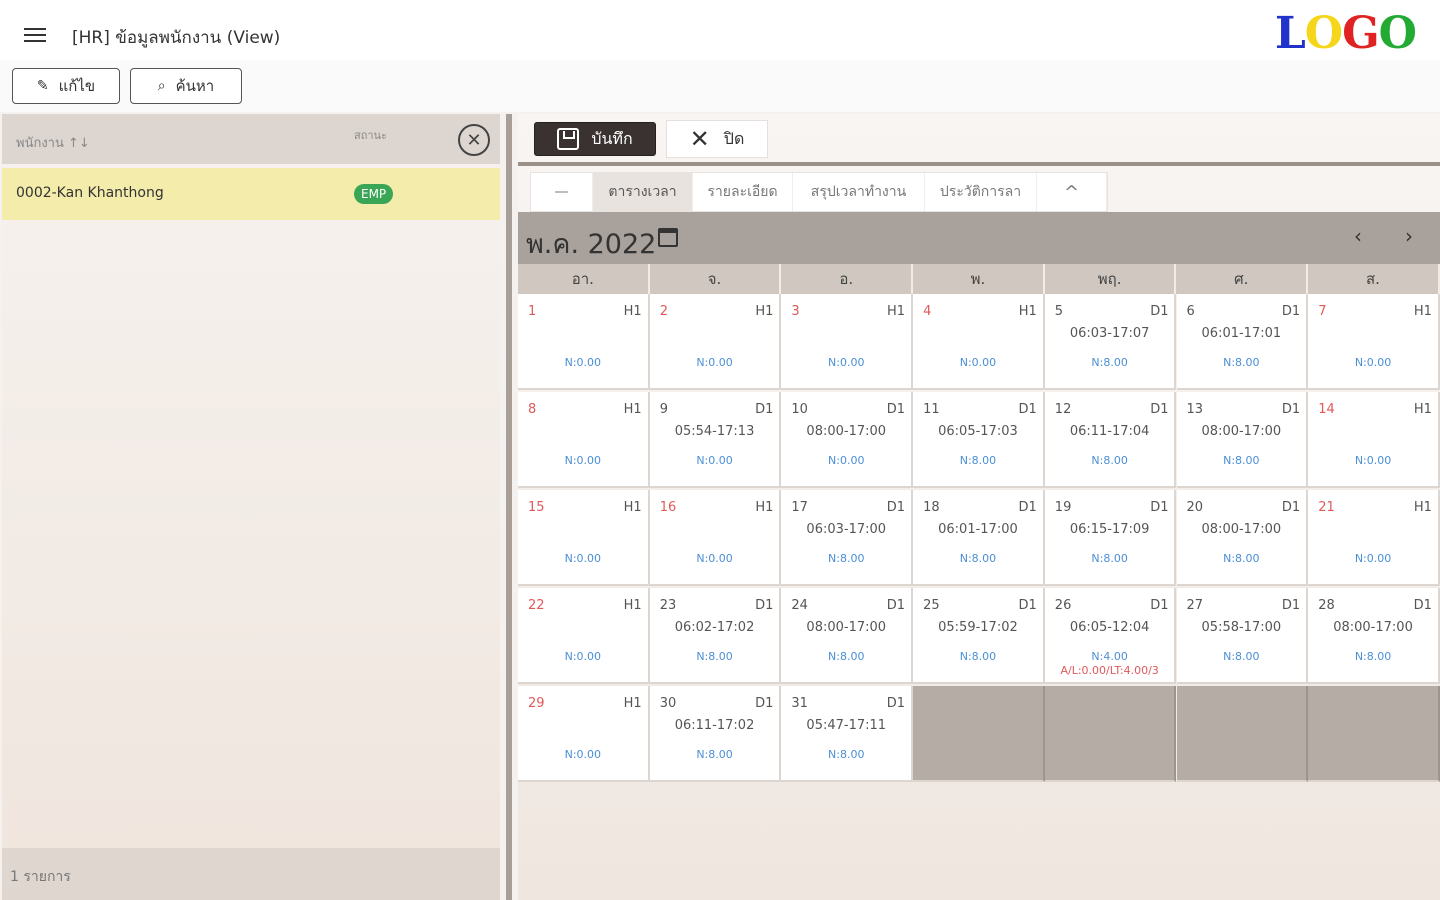 Image resolution: width=1440 pixels, height=900 pixels. I want to click on tab-leave-history: ประวัติการลา, so click(981, 192).